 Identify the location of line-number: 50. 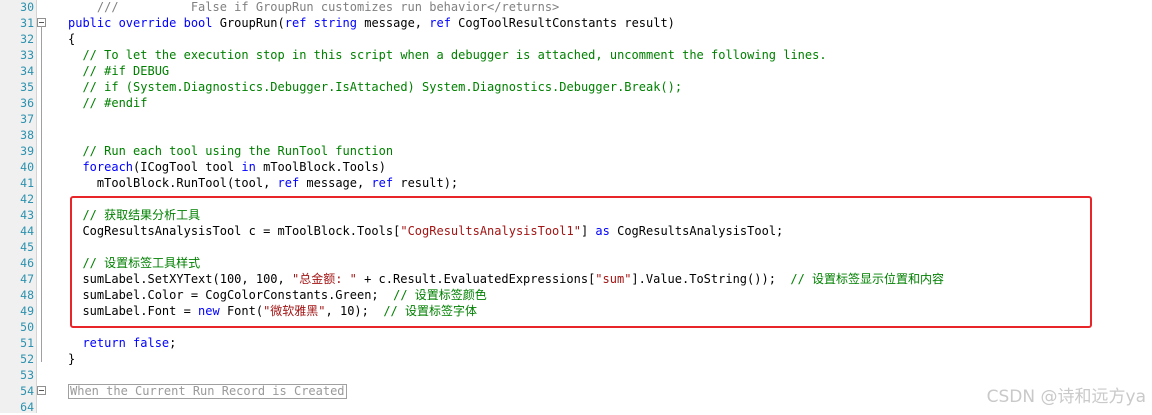
(27, 327).